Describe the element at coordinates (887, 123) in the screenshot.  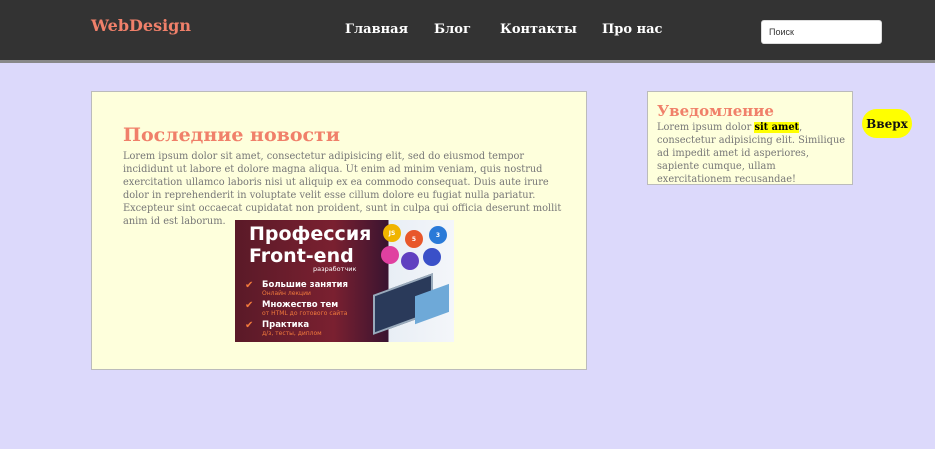
I see `scroll-top-button: Вверх` at that location.